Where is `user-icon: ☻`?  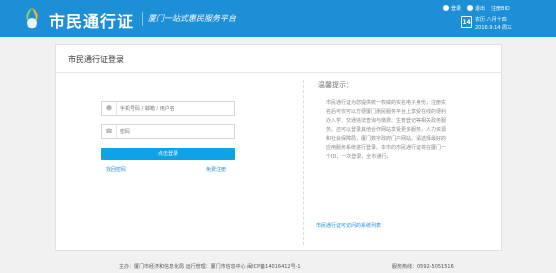 user-icon: ☻ is located at coordinates (109, 108).